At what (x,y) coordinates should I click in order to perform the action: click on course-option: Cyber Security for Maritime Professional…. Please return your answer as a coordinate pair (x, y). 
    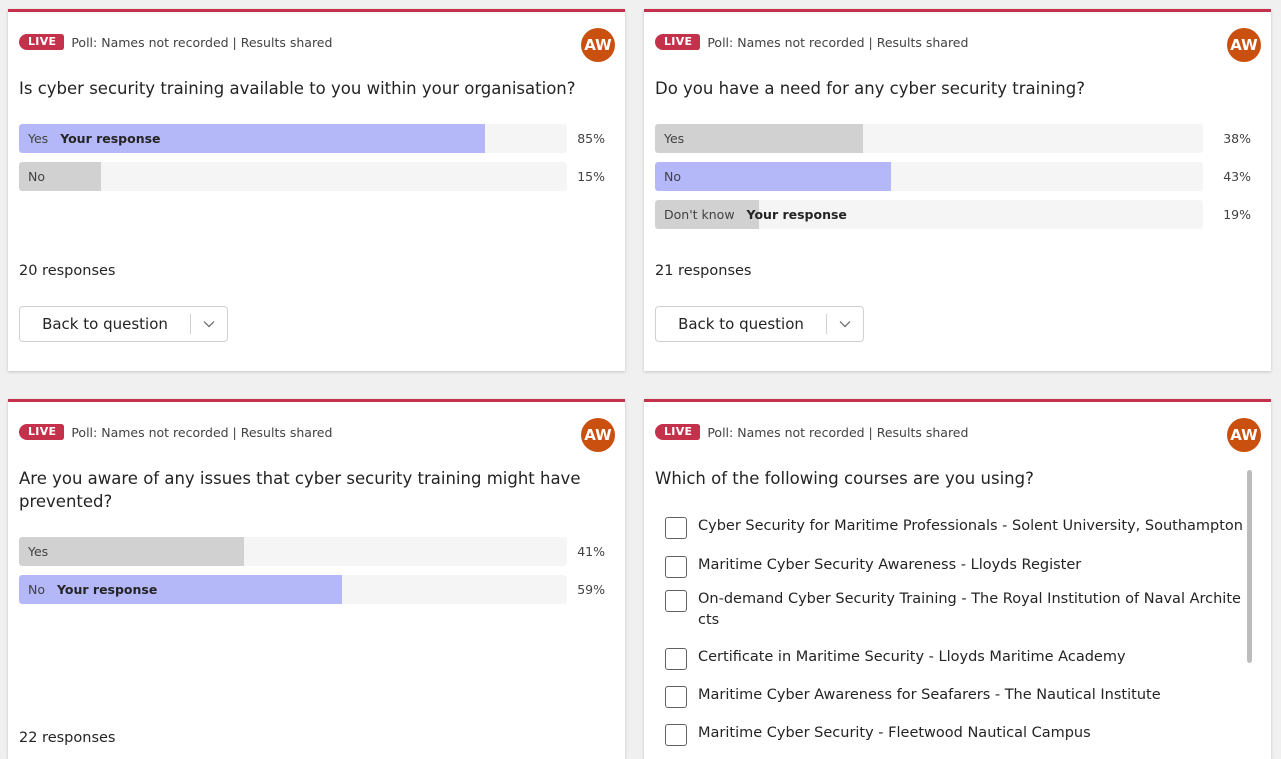
    Looking at the image, I should click on (959, 527).